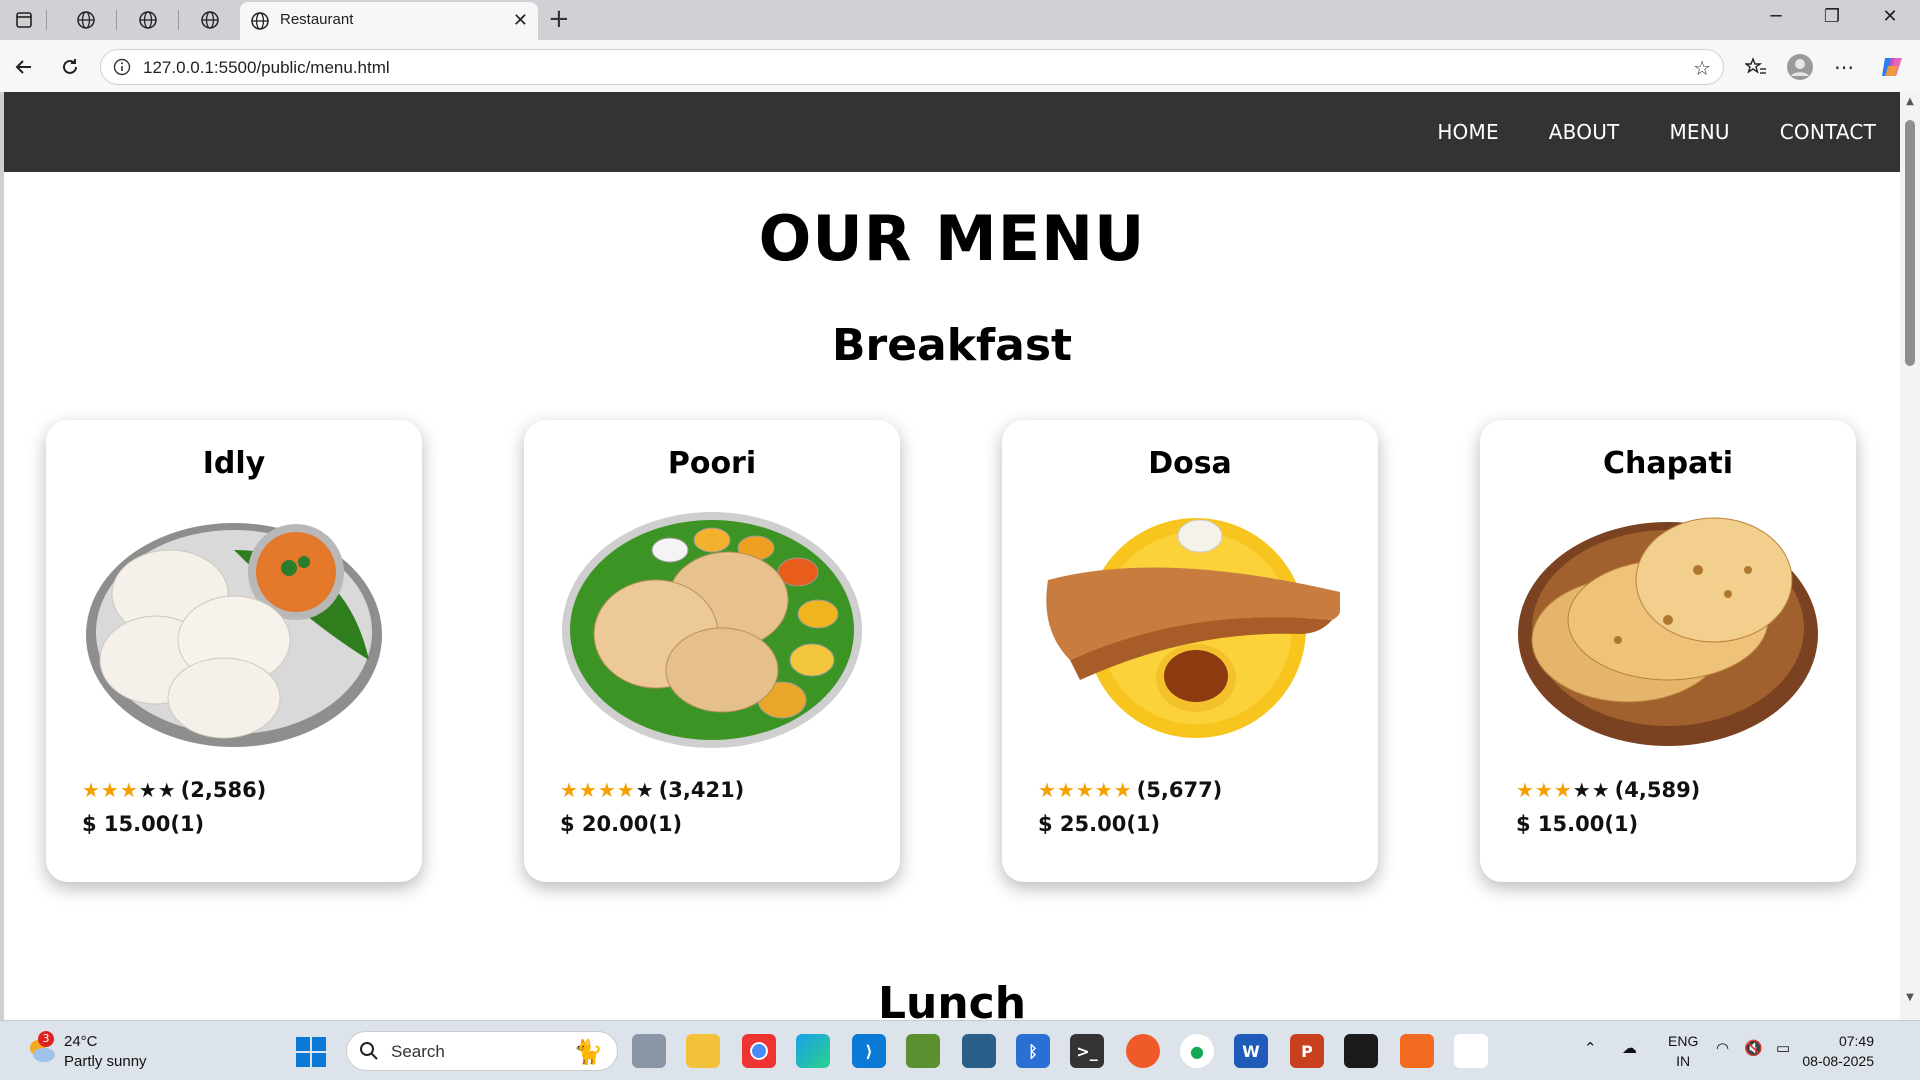 This screenshot has height=1080, width=1920. Describe the element at coordinates (869, 1051) in the screenshot. I see `vscode-icon: ⟩` at that location.